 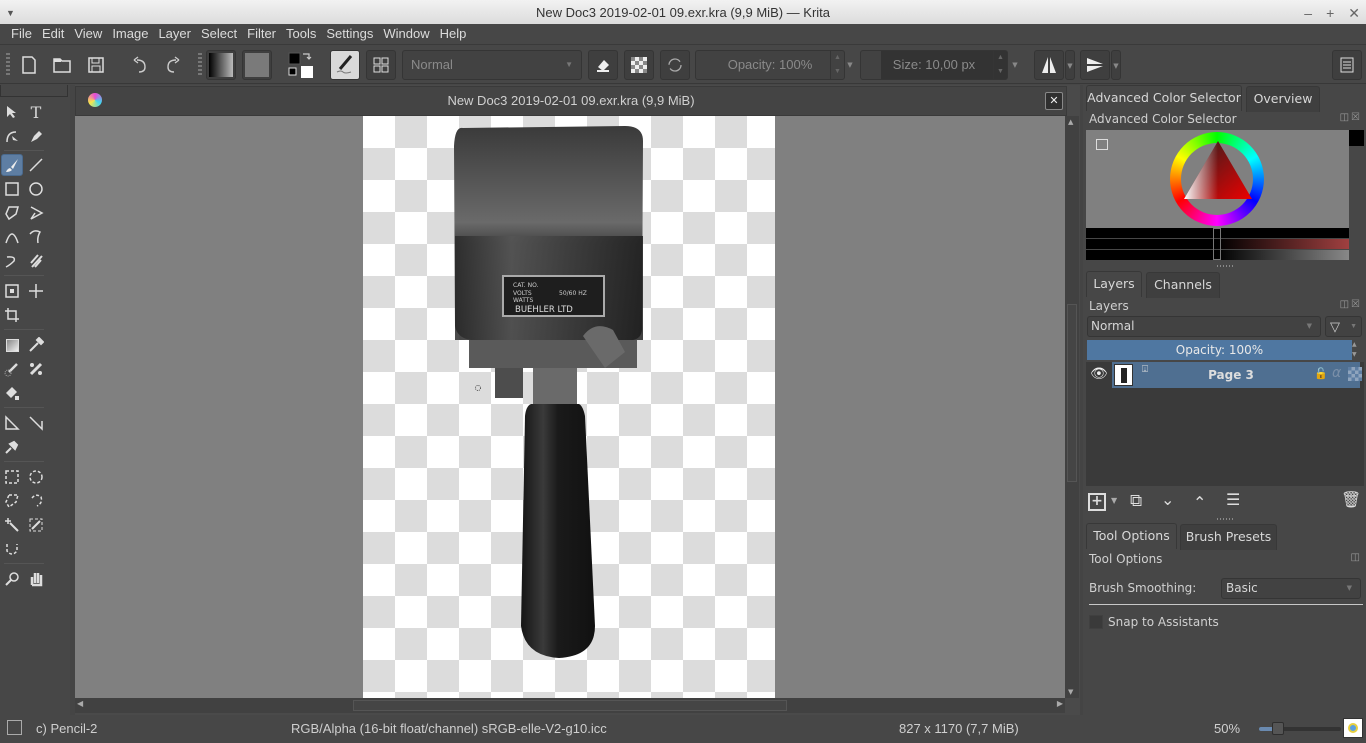 I want to click on layer-name: Page 3, so click(x=1231, y=375).